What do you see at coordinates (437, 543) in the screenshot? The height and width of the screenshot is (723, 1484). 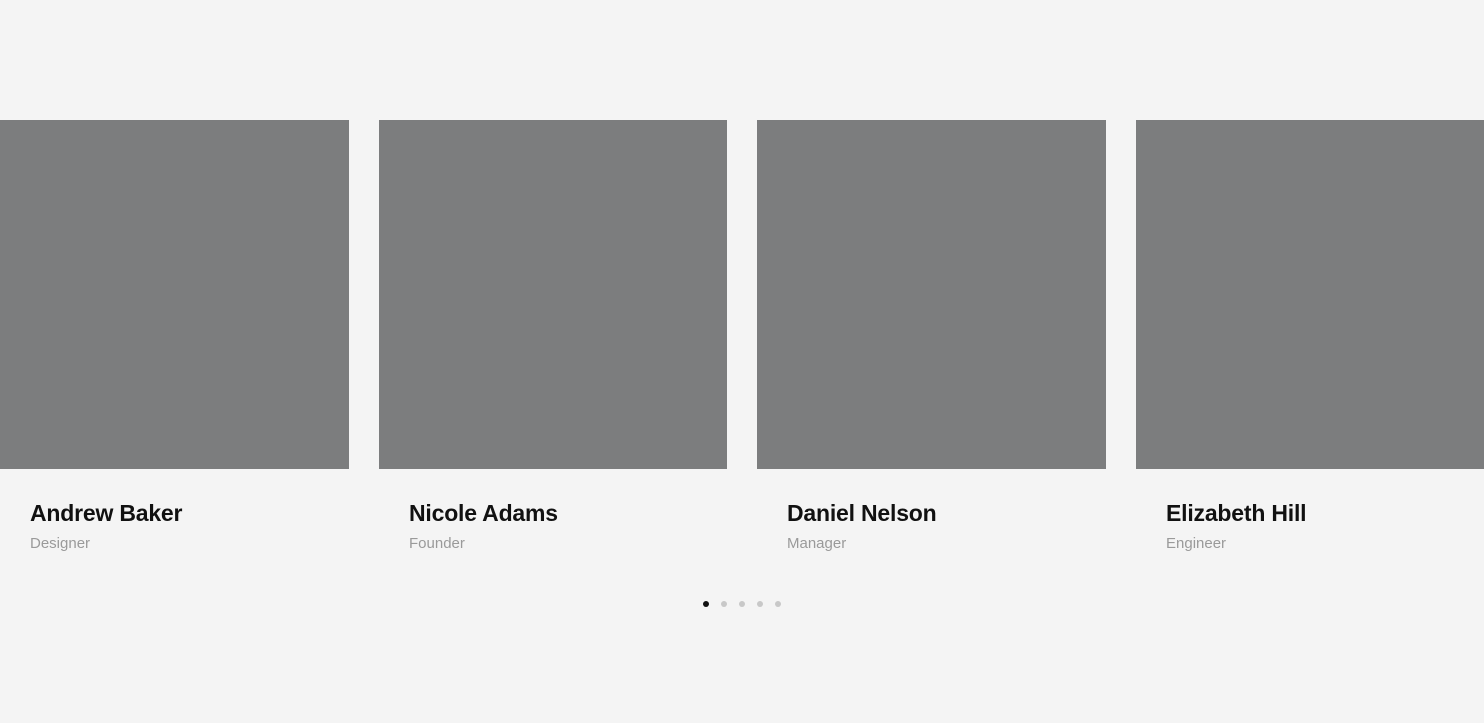 I see `team-member-role: Founder` at bounding box center [437, 543].